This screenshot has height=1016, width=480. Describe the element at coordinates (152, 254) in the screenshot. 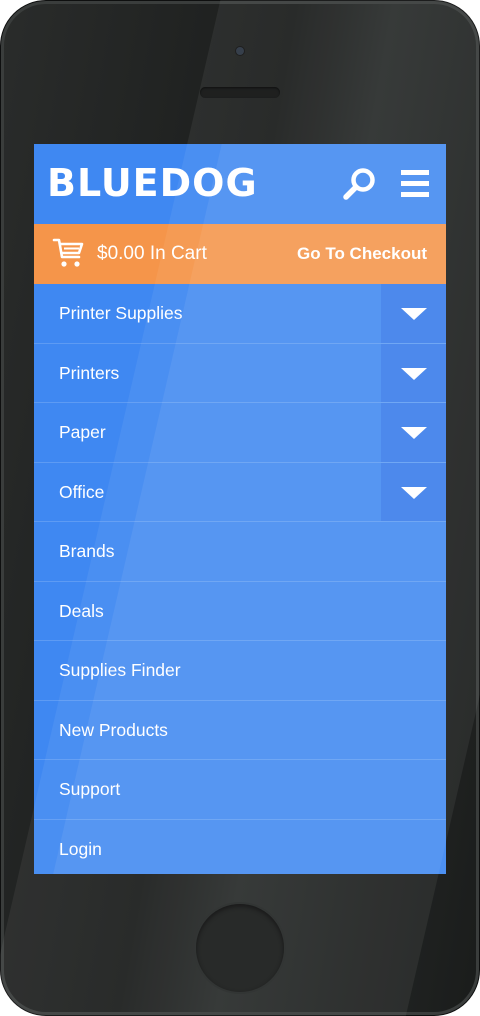

I see `cart-summary: $0.00 In Cart` at that location.